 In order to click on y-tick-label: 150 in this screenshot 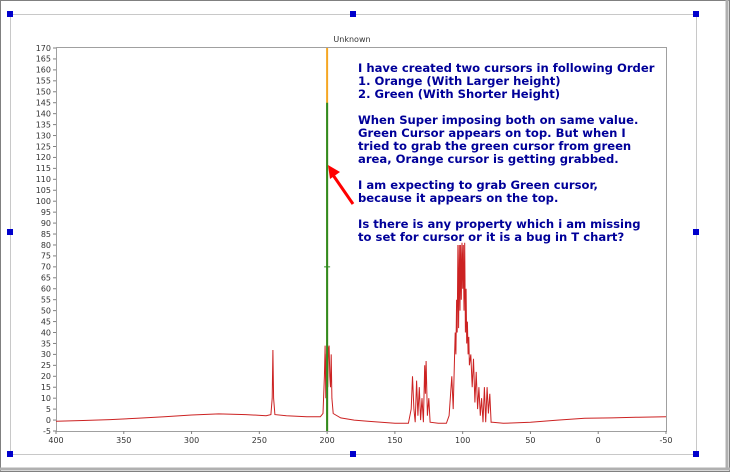, I will do `click(43, 92)`.